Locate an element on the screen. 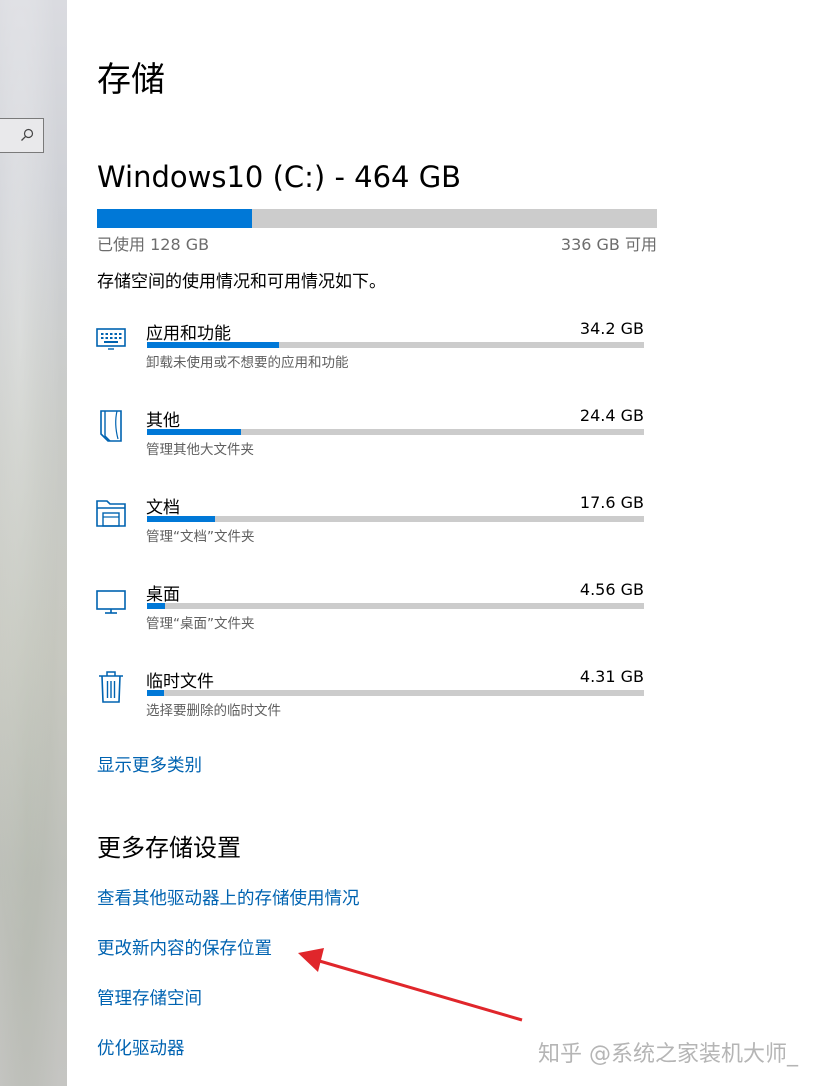 This screenshot has height=1086, width=837. change-save-location-link: 更改新内容的保存位置 is located at coordinates (184, 947).